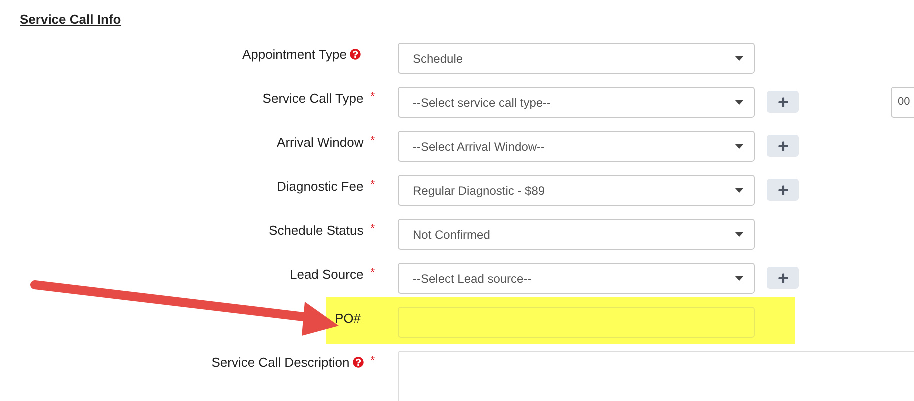 The height and width of the screenshot is (401, 914). What do you see at coordinates (576, 278) in the screenshot?
I see `select-field: --Select Lead source--` at bounding box center [576, 278].